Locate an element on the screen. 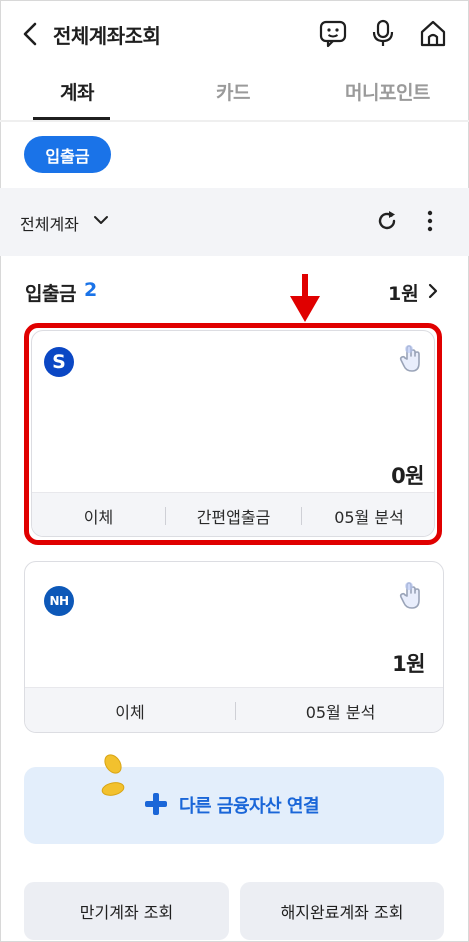 This screenshot has height=942, width=469. tap-hand-icon is located at coordinates (411, 595).